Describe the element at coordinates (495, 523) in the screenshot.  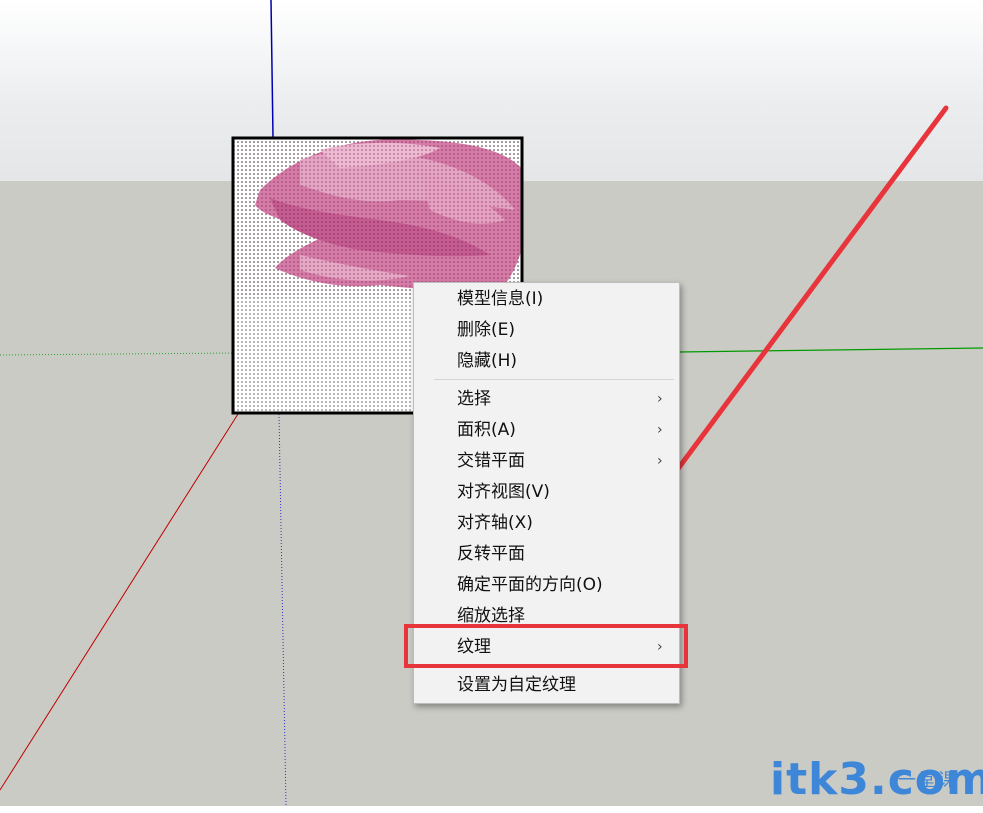
I see `menu-item-label: 对齐轴(X)` at that location.